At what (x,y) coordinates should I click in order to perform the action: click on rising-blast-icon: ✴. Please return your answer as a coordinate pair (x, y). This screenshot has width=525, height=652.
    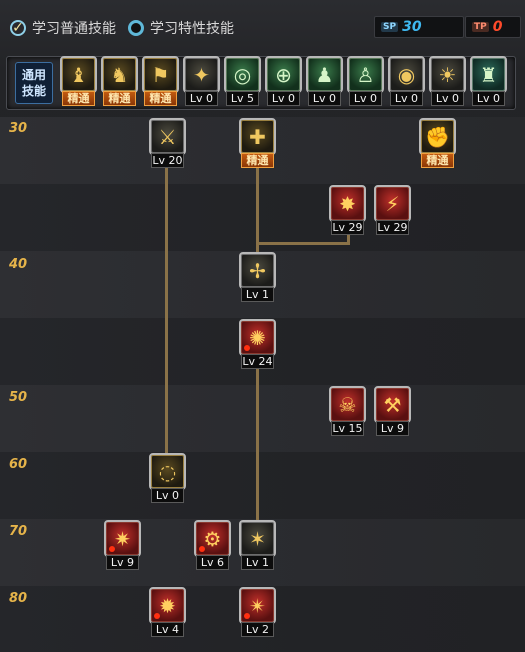
    Looking at the image, I should click on (257, 605).